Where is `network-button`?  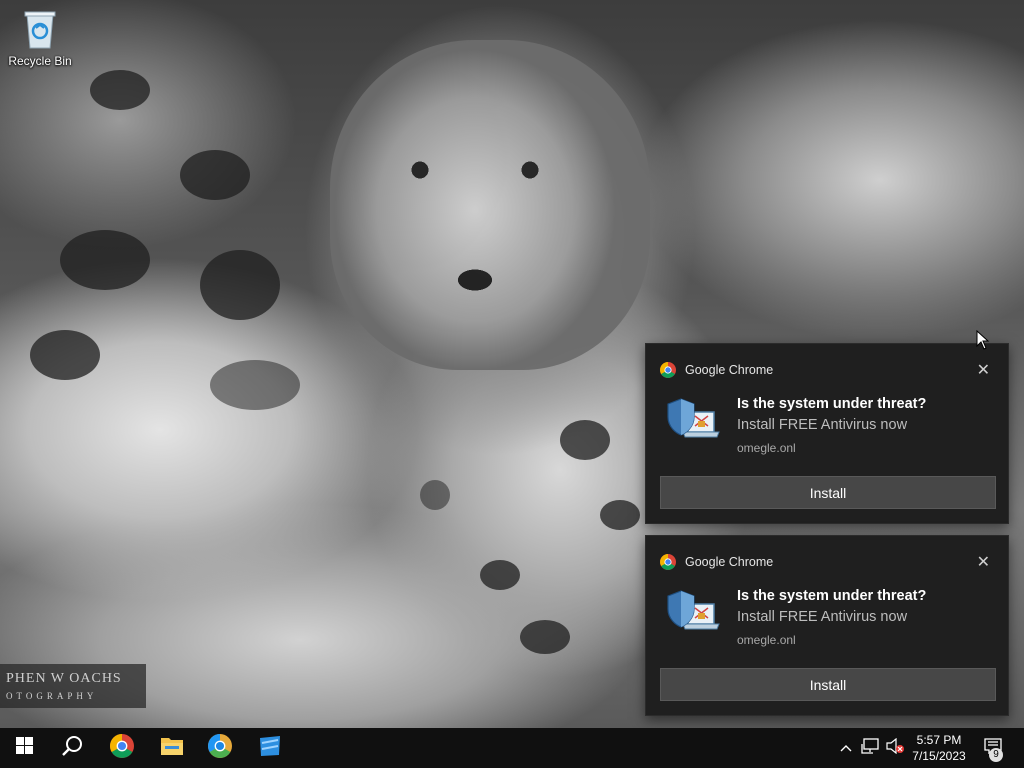
network-button is located at coordinates (870, 748).